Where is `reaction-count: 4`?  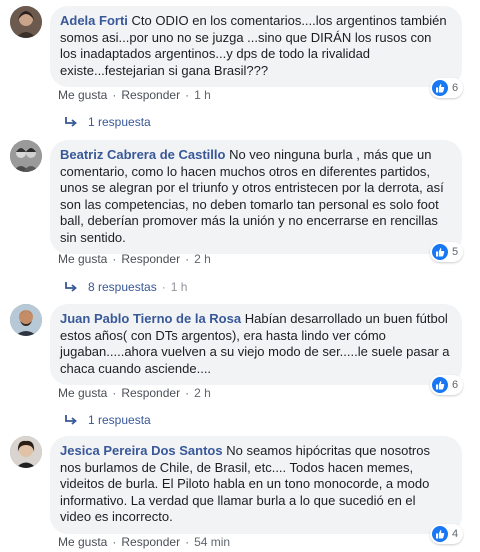
reaction-count: 4 is located at coordinates (447, 534).